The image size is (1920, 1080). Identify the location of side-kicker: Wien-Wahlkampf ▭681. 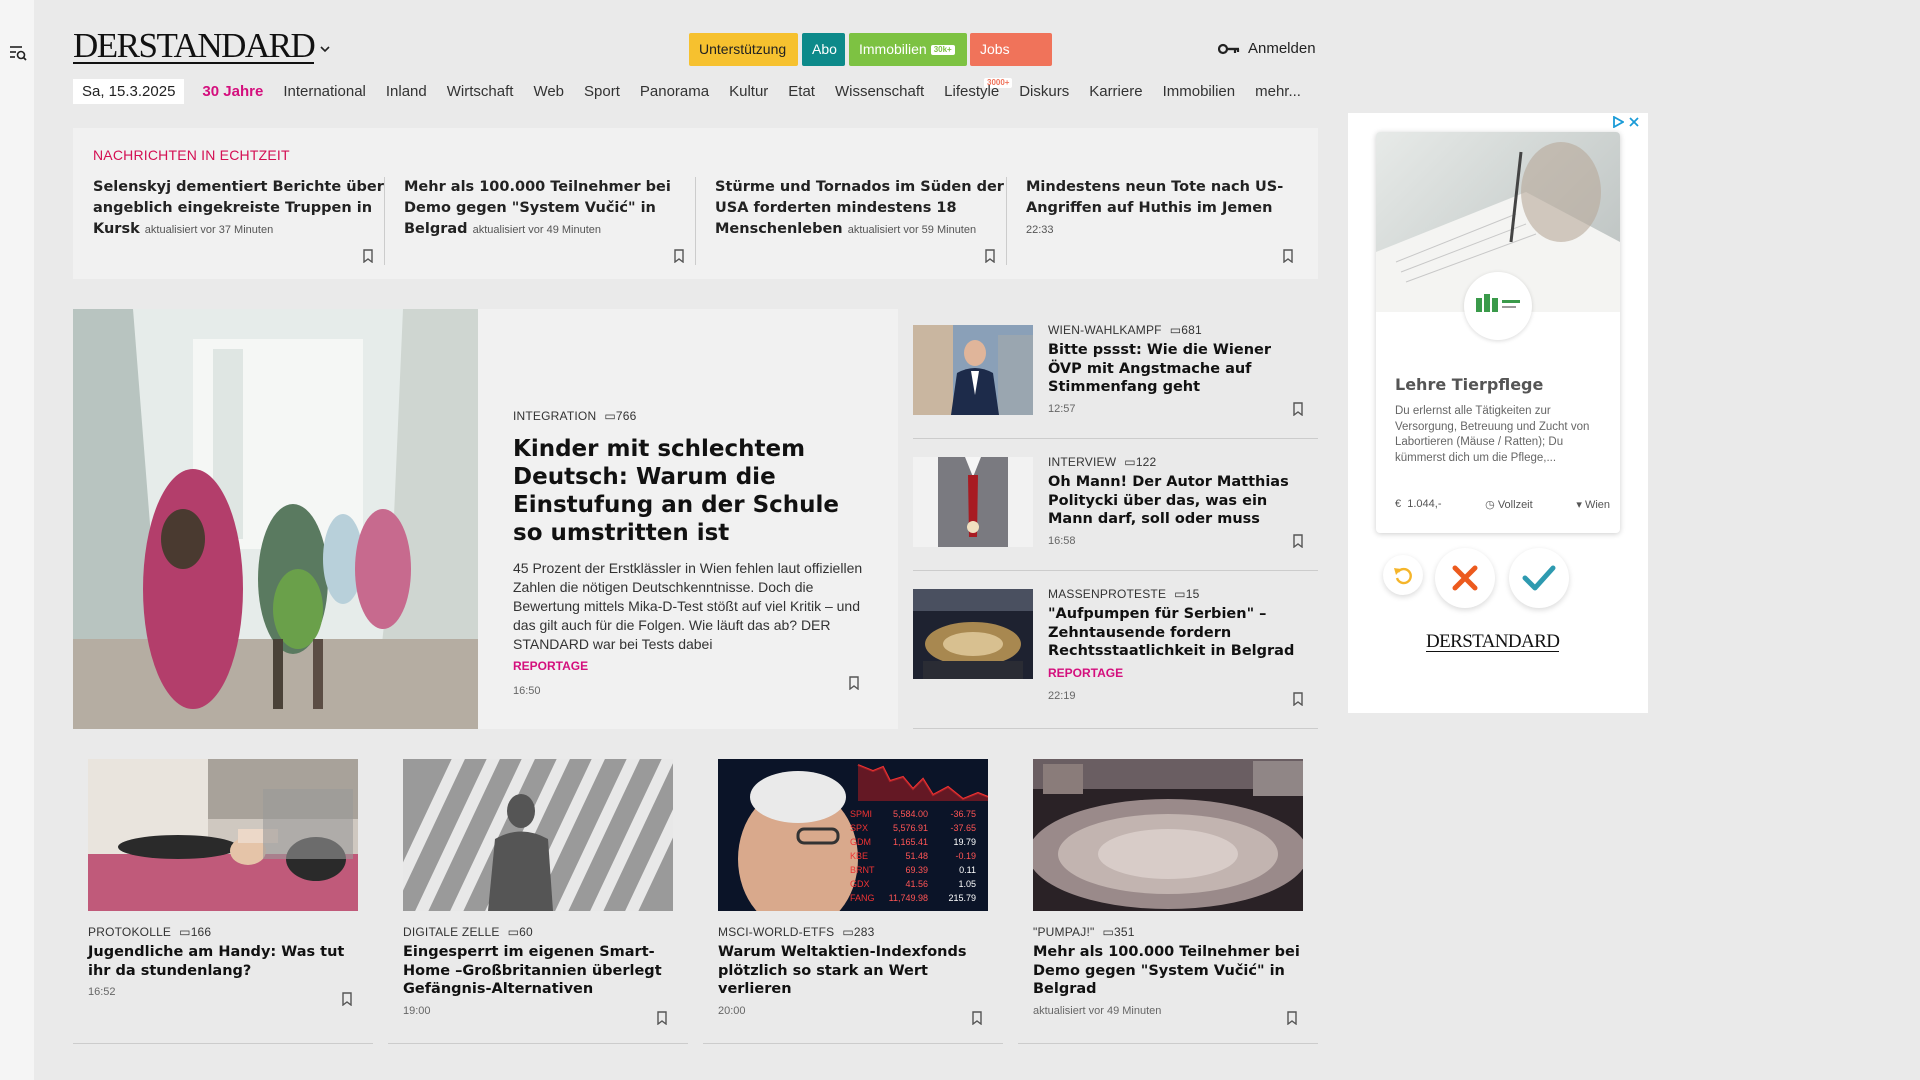
(1178, 330).